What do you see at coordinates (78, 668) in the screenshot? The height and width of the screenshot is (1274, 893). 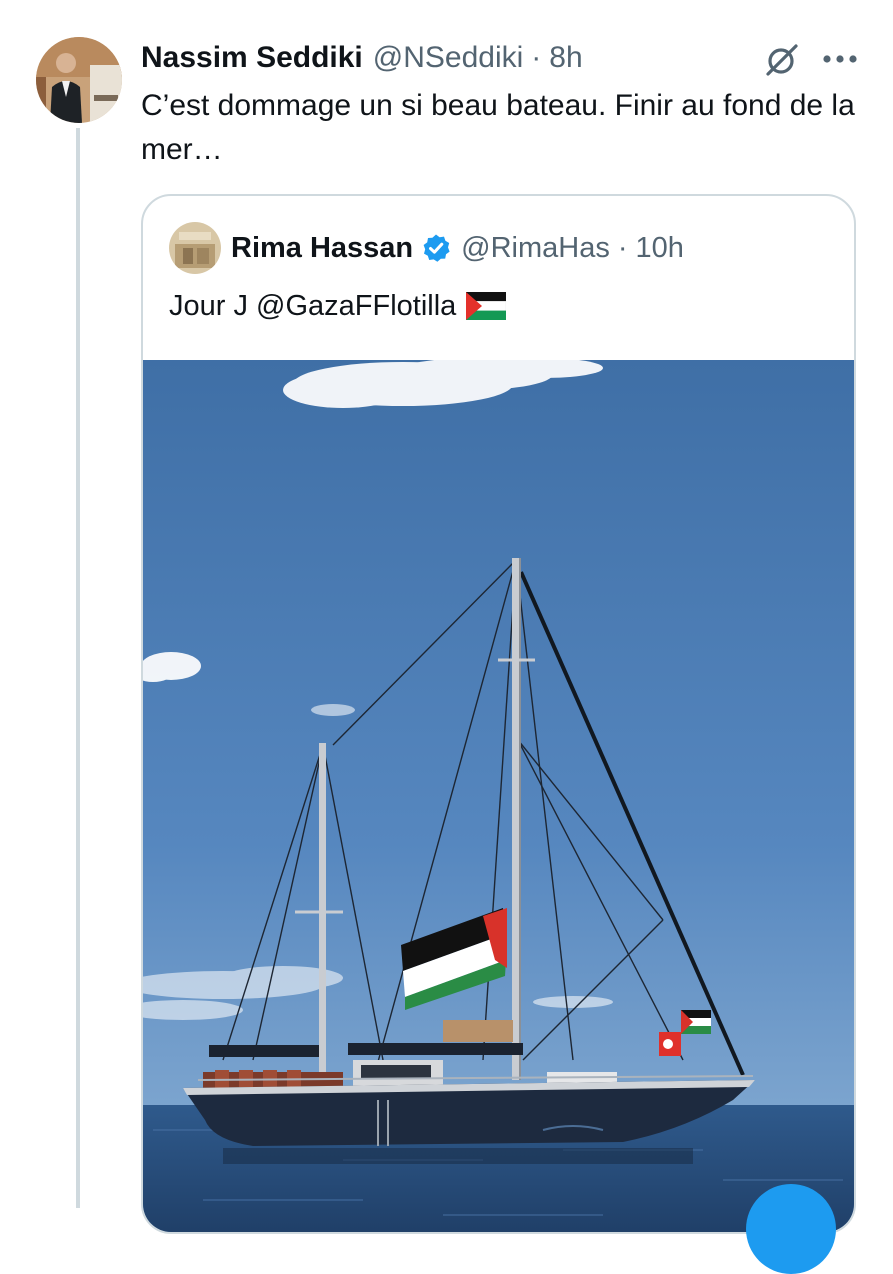 I see `thread-line` at bounding box center [78, 668].